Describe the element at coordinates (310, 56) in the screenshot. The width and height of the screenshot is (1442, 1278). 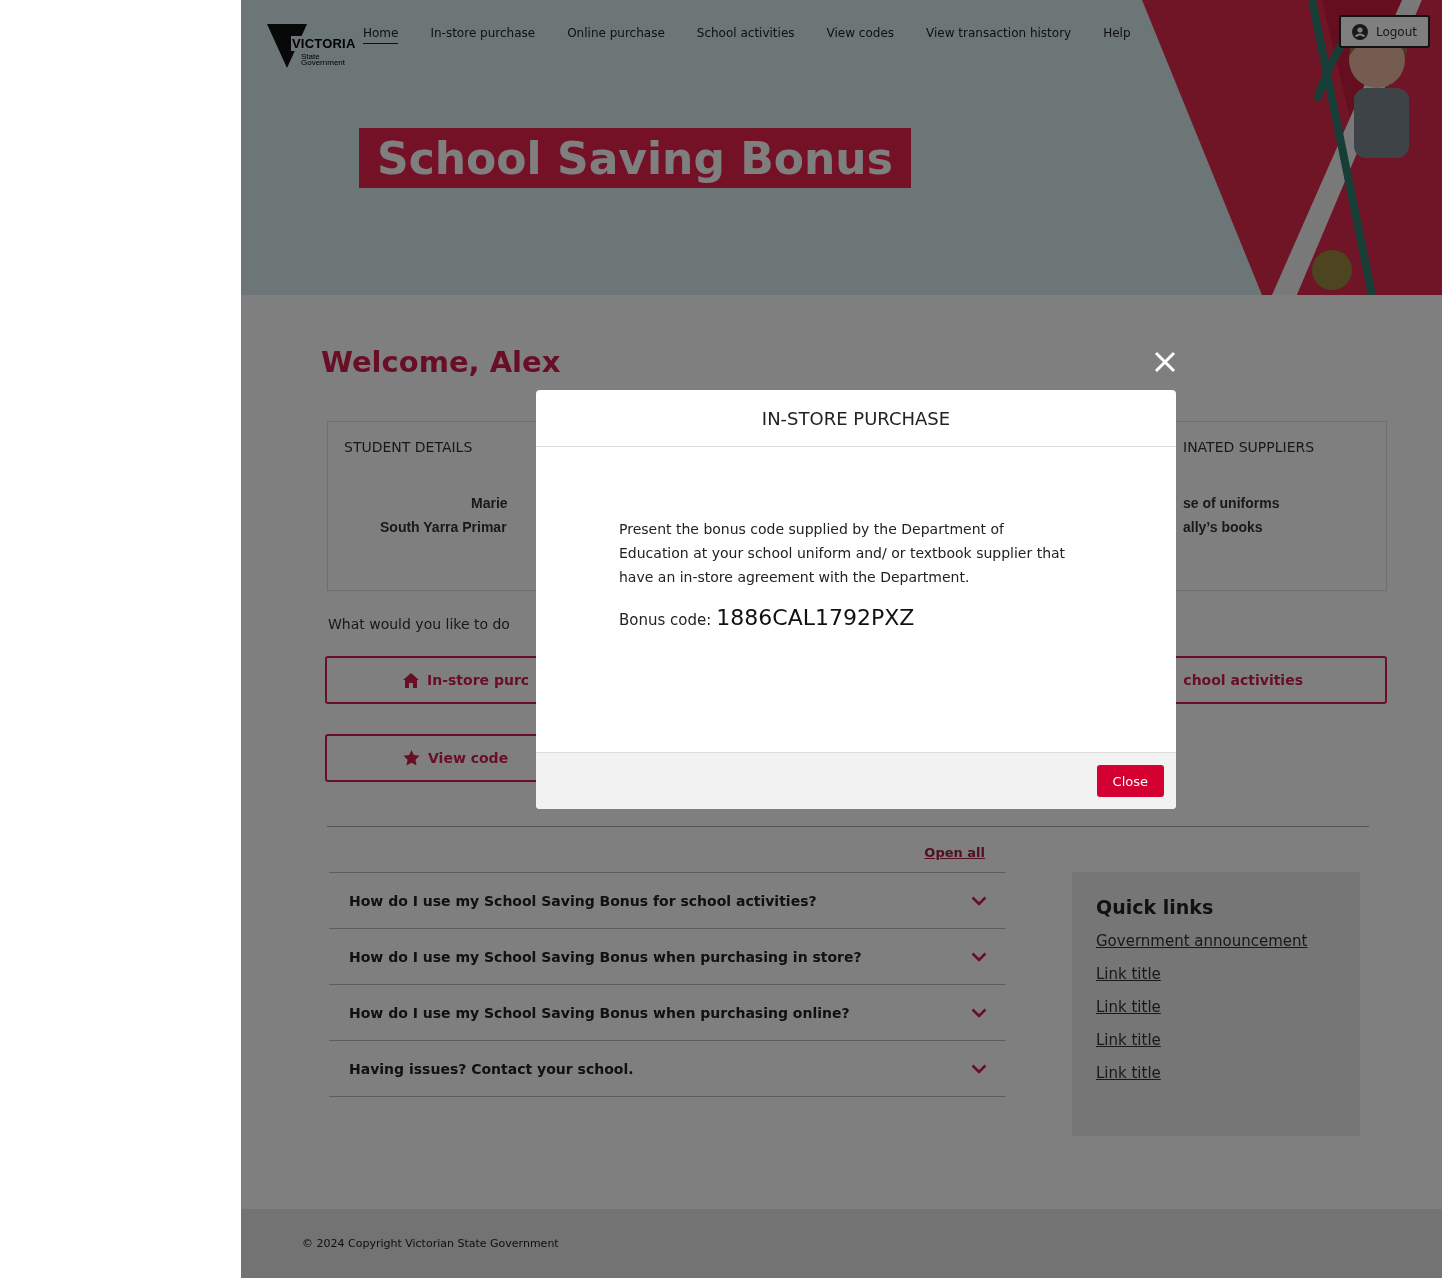
I see `logo-subtext: State` at that location.